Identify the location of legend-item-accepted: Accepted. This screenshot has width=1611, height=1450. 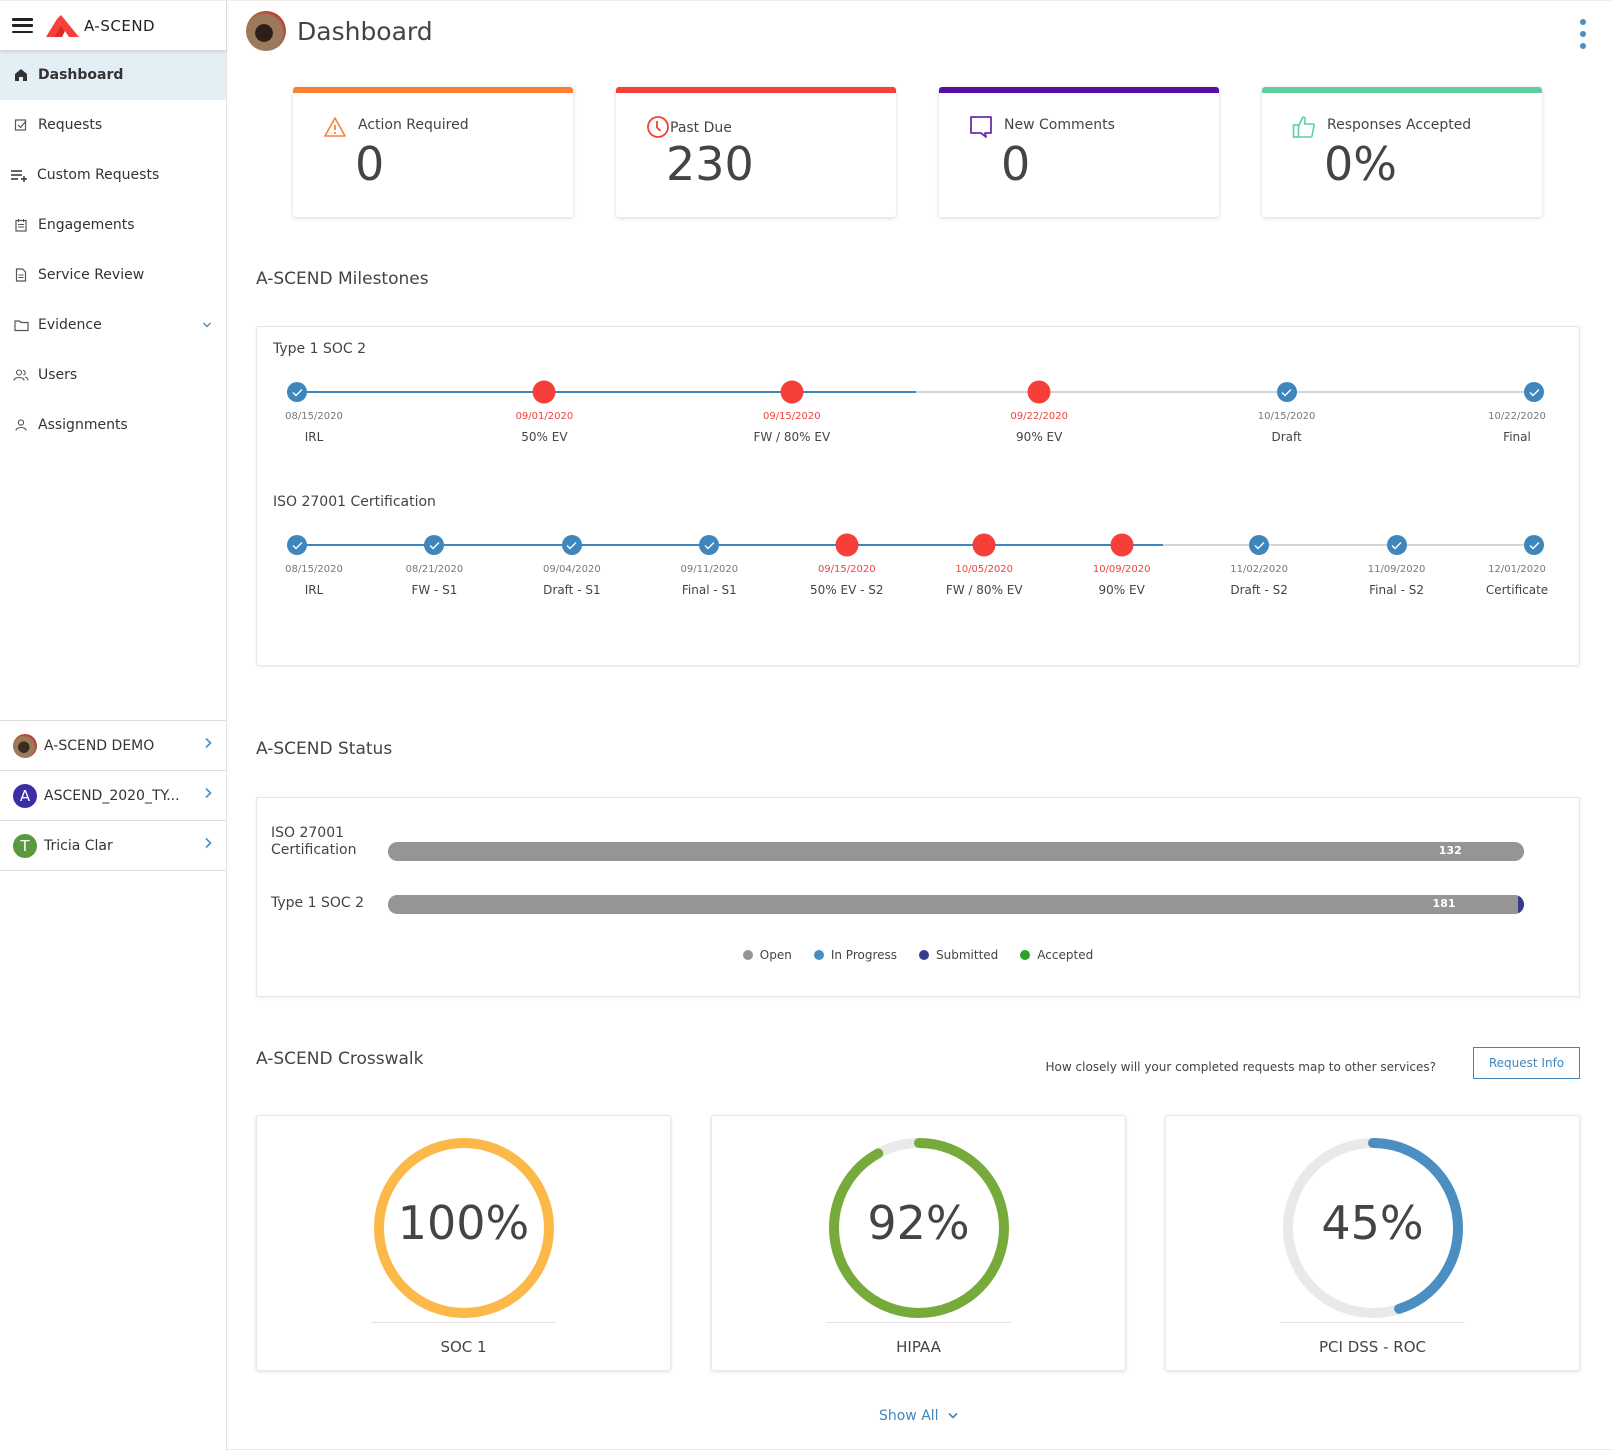
(1056, 955).